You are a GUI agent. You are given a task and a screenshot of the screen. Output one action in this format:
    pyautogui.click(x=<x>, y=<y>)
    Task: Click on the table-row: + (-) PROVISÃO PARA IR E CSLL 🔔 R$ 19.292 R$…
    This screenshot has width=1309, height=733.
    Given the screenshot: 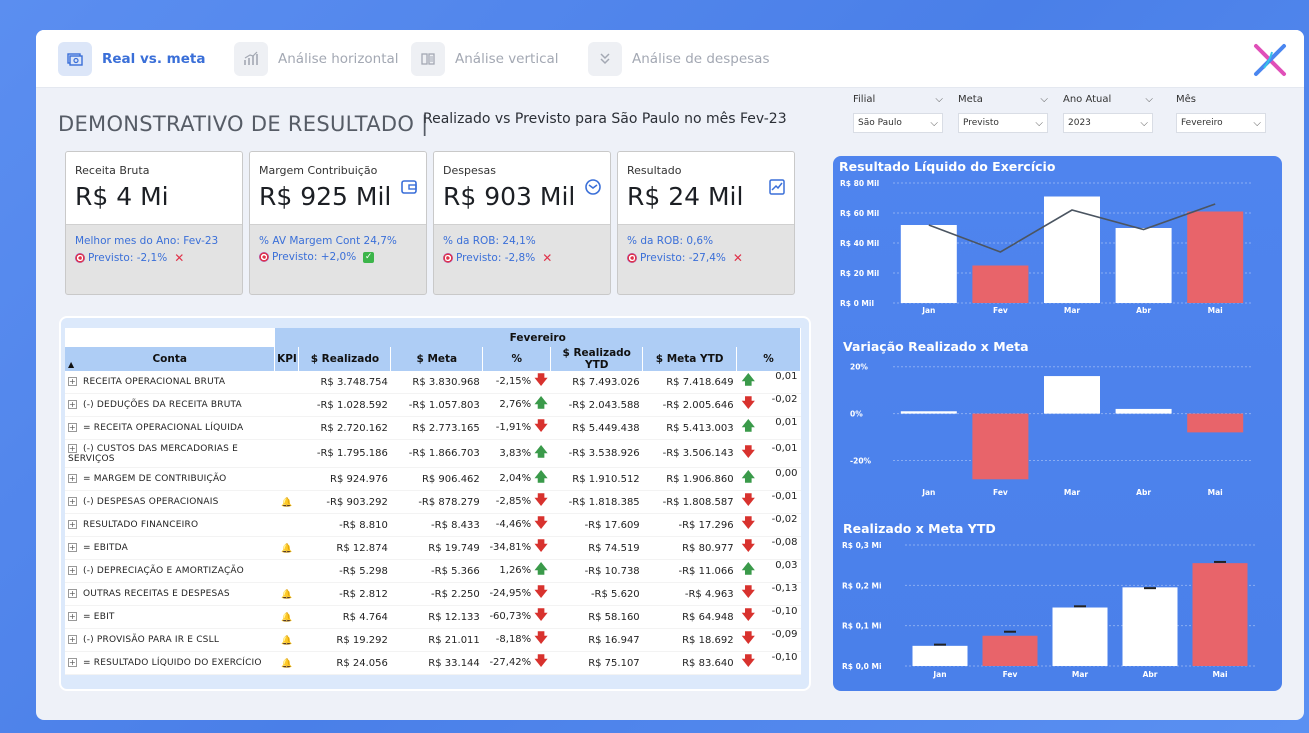 What is the action you would take?
    pyautogui.click(x=433, y=640)
    